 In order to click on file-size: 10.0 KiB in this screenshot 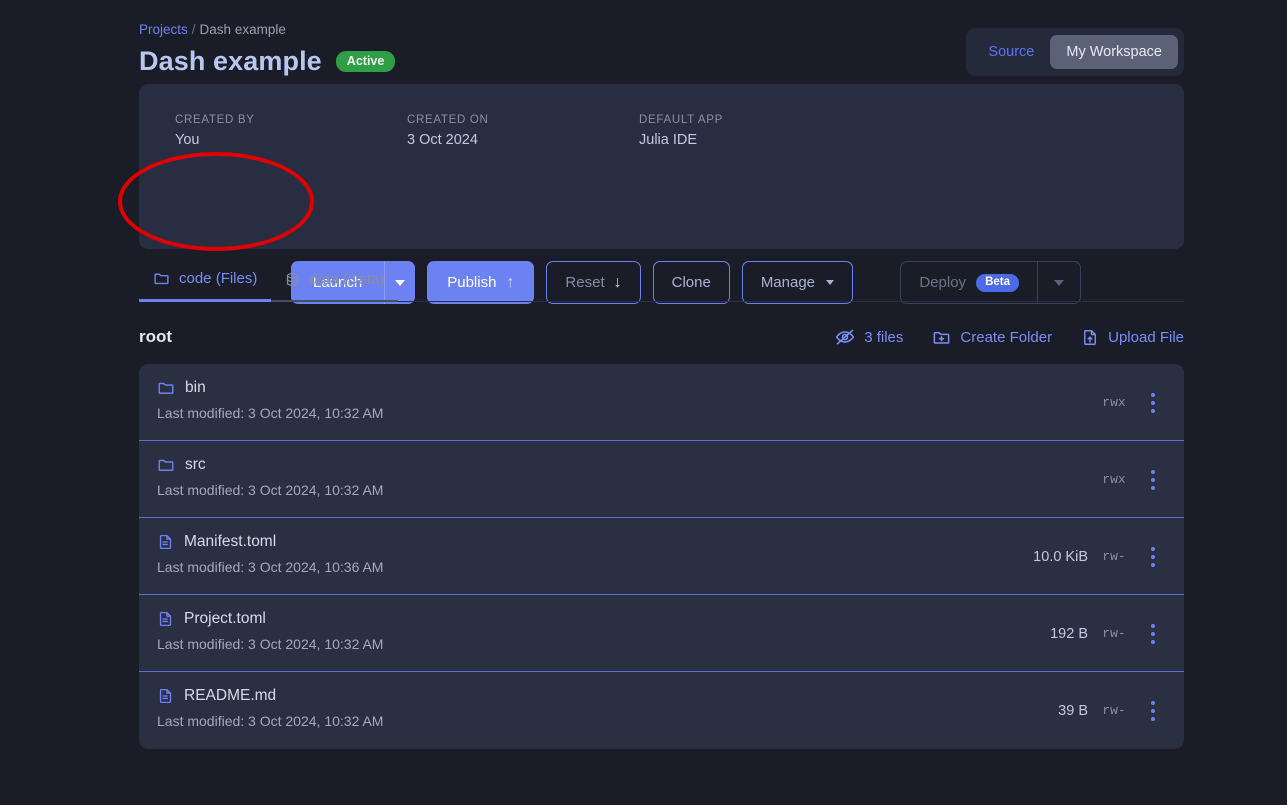, I will do `click(1060, 557)`.